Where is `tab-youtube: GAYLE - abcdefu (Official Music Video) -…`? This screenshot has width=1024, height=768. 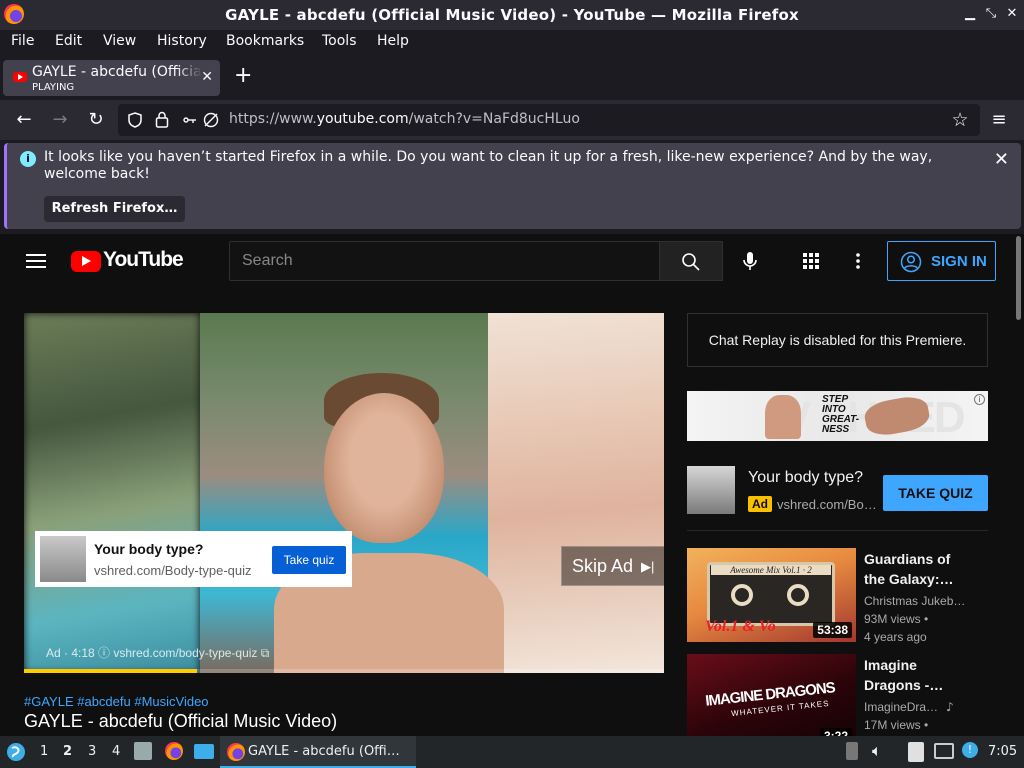 tab-youtube: GAYLE - abcdefu (Official Music Video) -… is located at coordinates (111, 78).